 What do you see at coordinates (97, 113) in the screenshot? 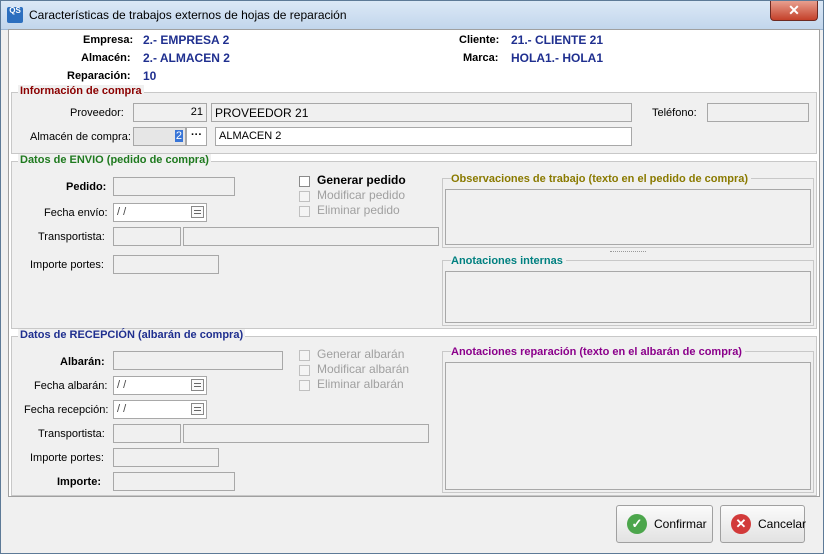
I see `proveedor-label: Proveedor:` at bounding box center [97, 113].